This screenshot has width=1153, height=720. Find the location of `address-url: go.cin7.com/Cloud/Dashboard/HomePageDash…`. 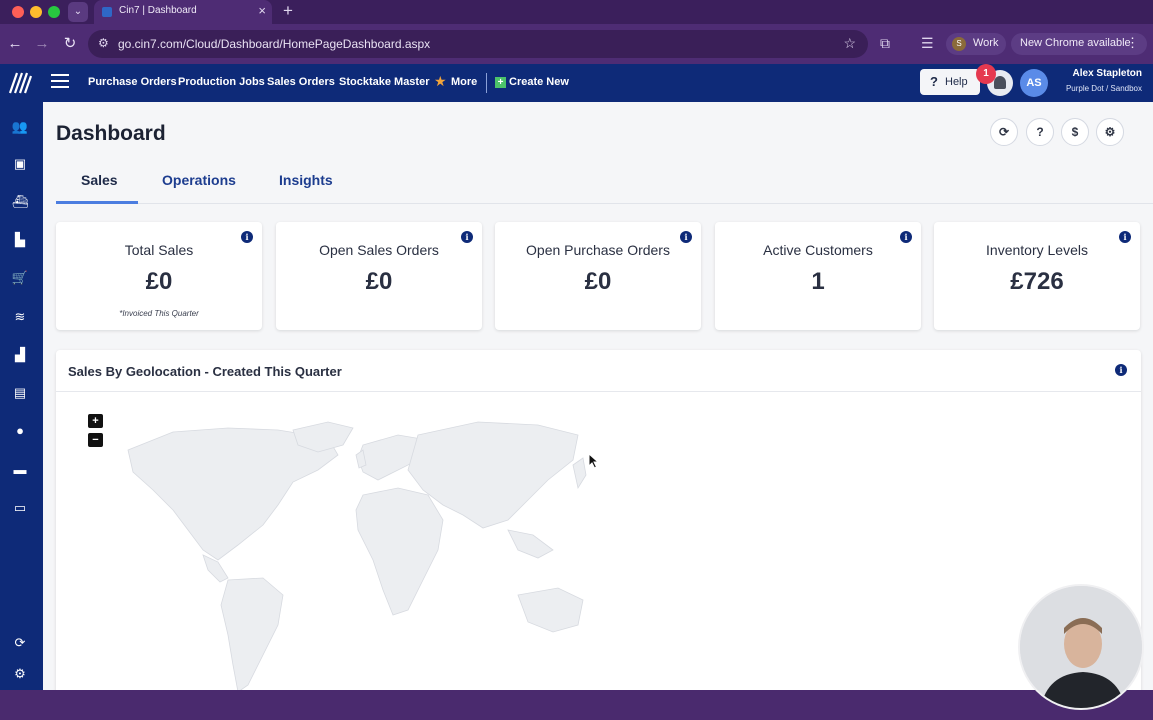

address-url: go.cin7.com/Cloud/Dashboard/HomePageDash… is located at coordinates (274, 44).